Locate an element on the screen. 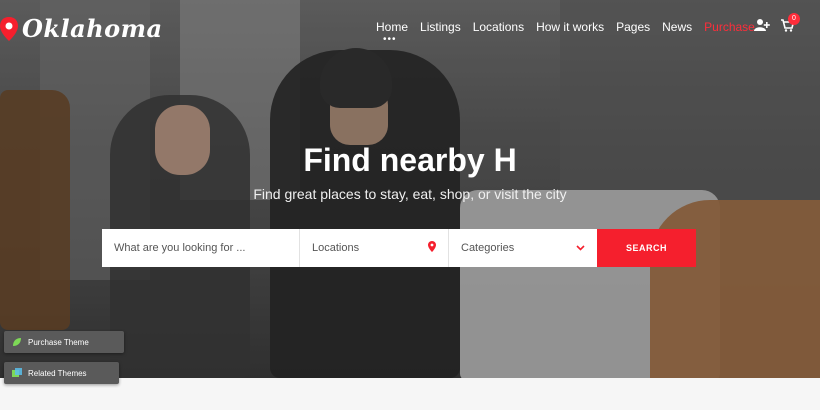  cart-icon: 0 is located at coordinates (790, 25).